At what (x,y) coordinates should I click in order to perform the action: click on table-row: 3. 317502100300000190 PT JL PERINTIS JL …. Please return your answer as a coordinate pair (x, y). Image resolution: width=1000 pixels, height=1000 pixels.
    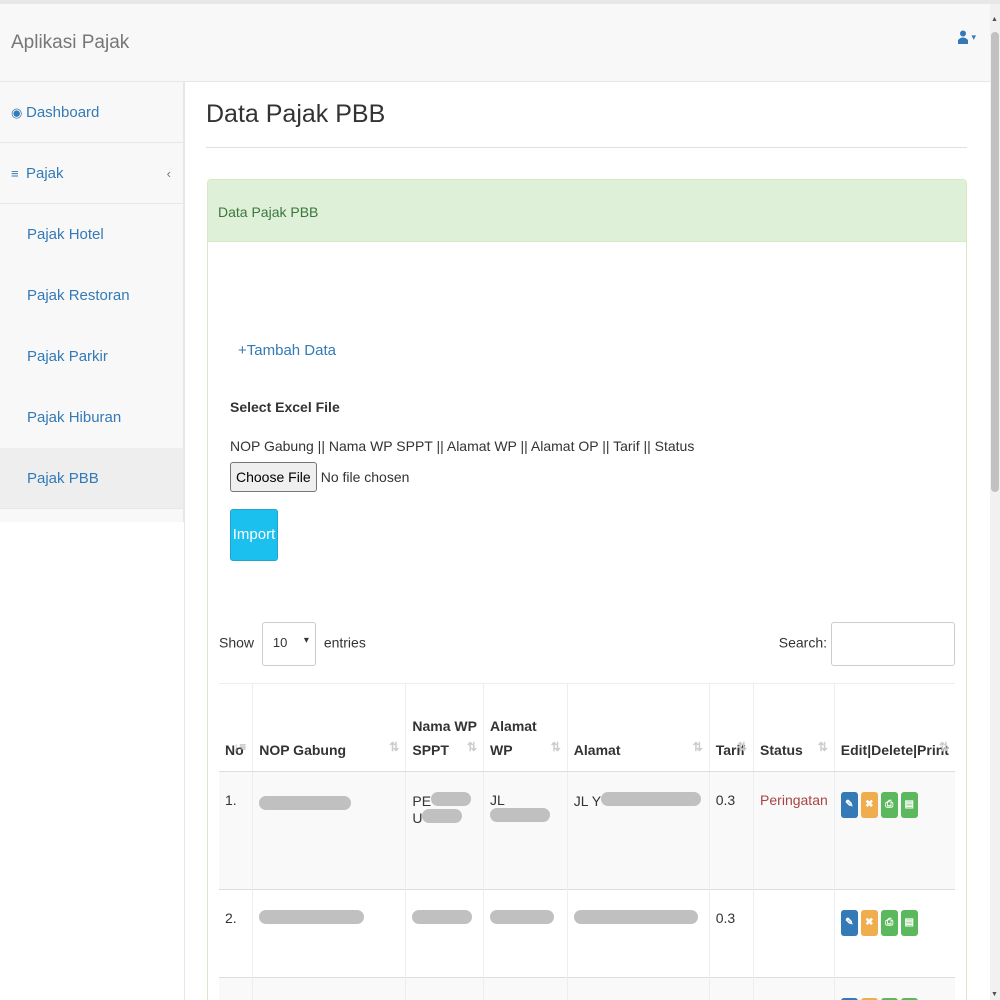
    Looking at the image, I should click on (587, 988).